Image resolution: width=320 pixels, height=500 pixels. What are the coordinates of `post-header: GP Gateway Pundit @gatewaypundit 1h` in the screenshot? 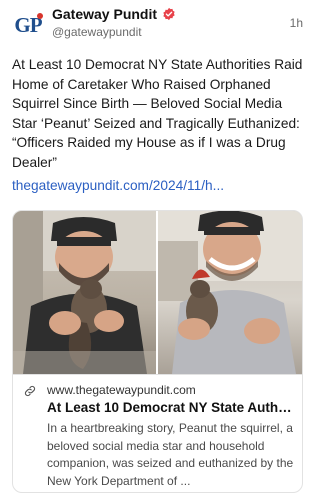 It's located at (157, 26).